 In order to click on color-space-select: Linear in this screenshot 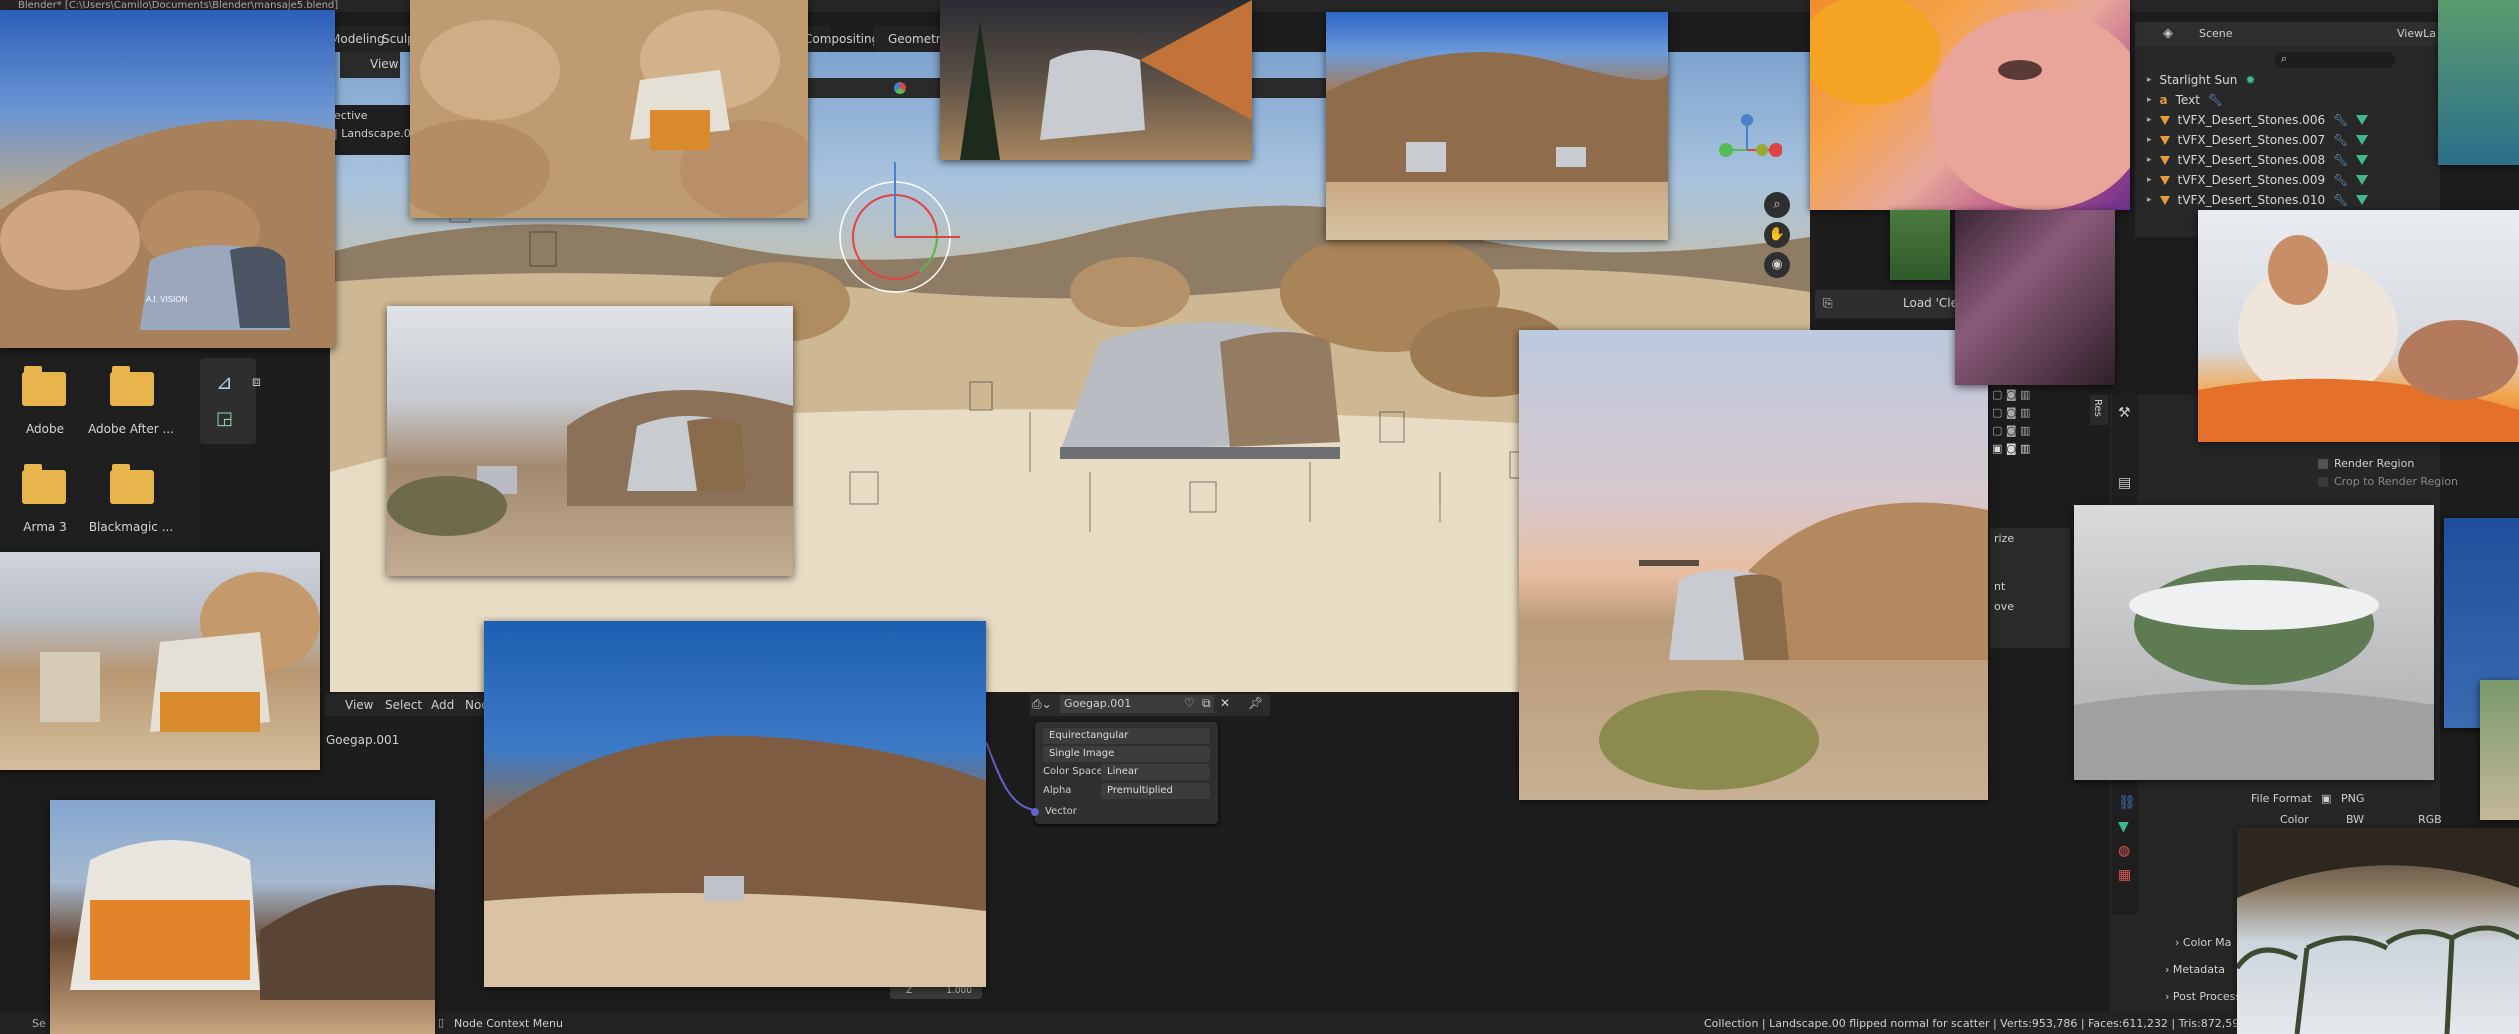, I will do `click(1155, 772)`.